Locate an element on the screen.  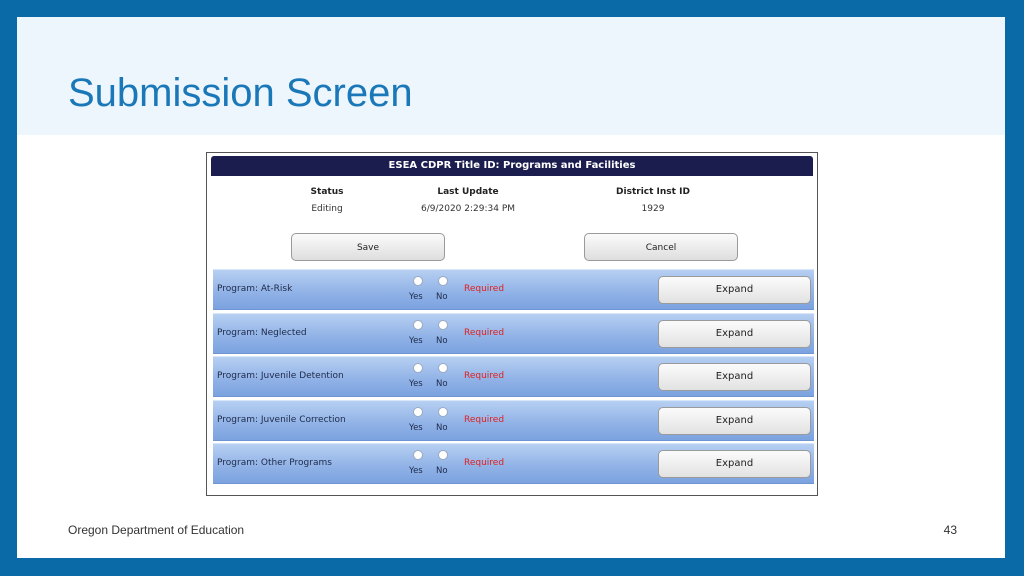
district-info: District Inst ID 1929 is located at coordinates (653, 200).